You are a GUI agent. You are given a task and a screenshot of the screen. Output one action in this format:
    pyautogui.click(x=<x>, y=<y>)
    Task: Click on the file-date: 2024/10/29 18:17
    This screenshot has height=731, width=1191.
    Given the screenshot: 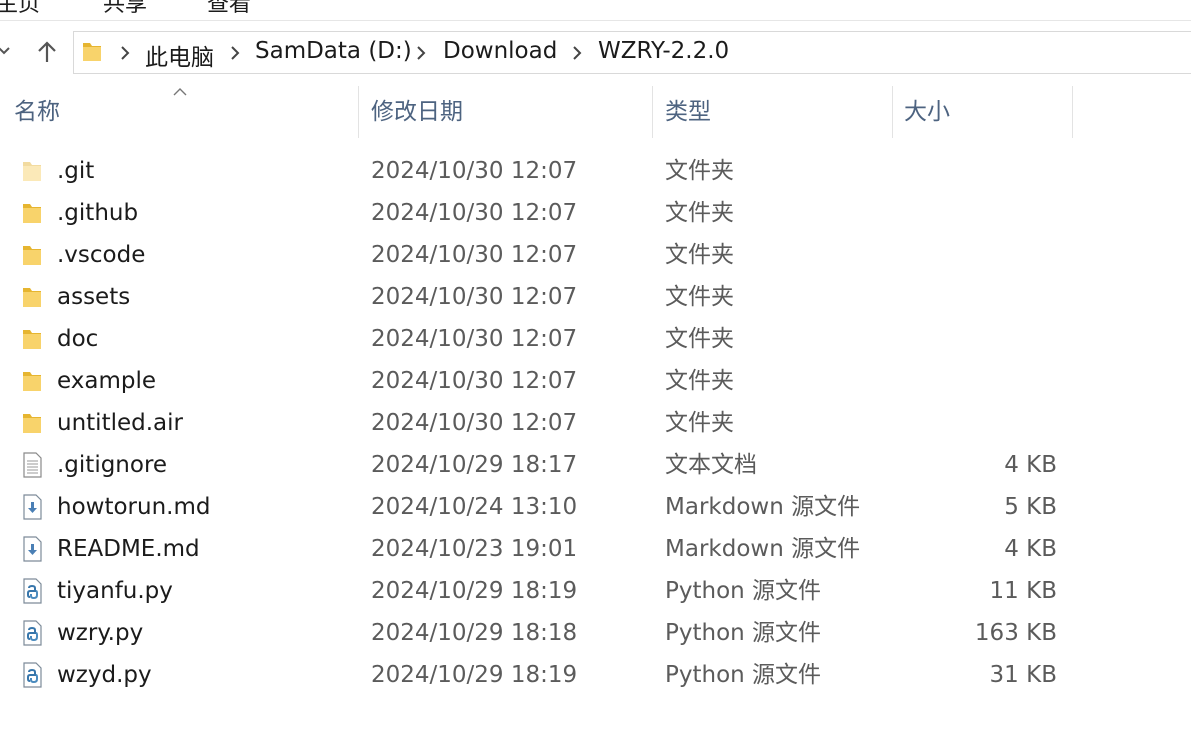 What is the action you would take?
    pyautogui.click(x=474, y=465)
    